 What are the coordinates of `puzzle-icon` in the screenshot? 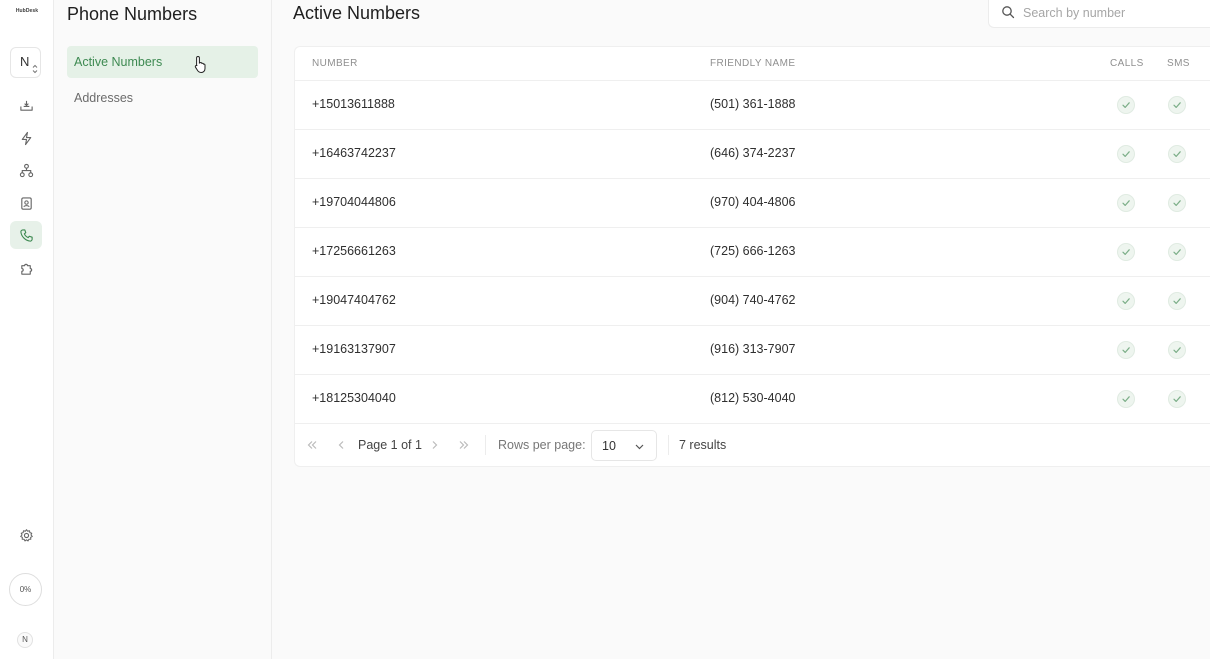 It's located at (26, 269).